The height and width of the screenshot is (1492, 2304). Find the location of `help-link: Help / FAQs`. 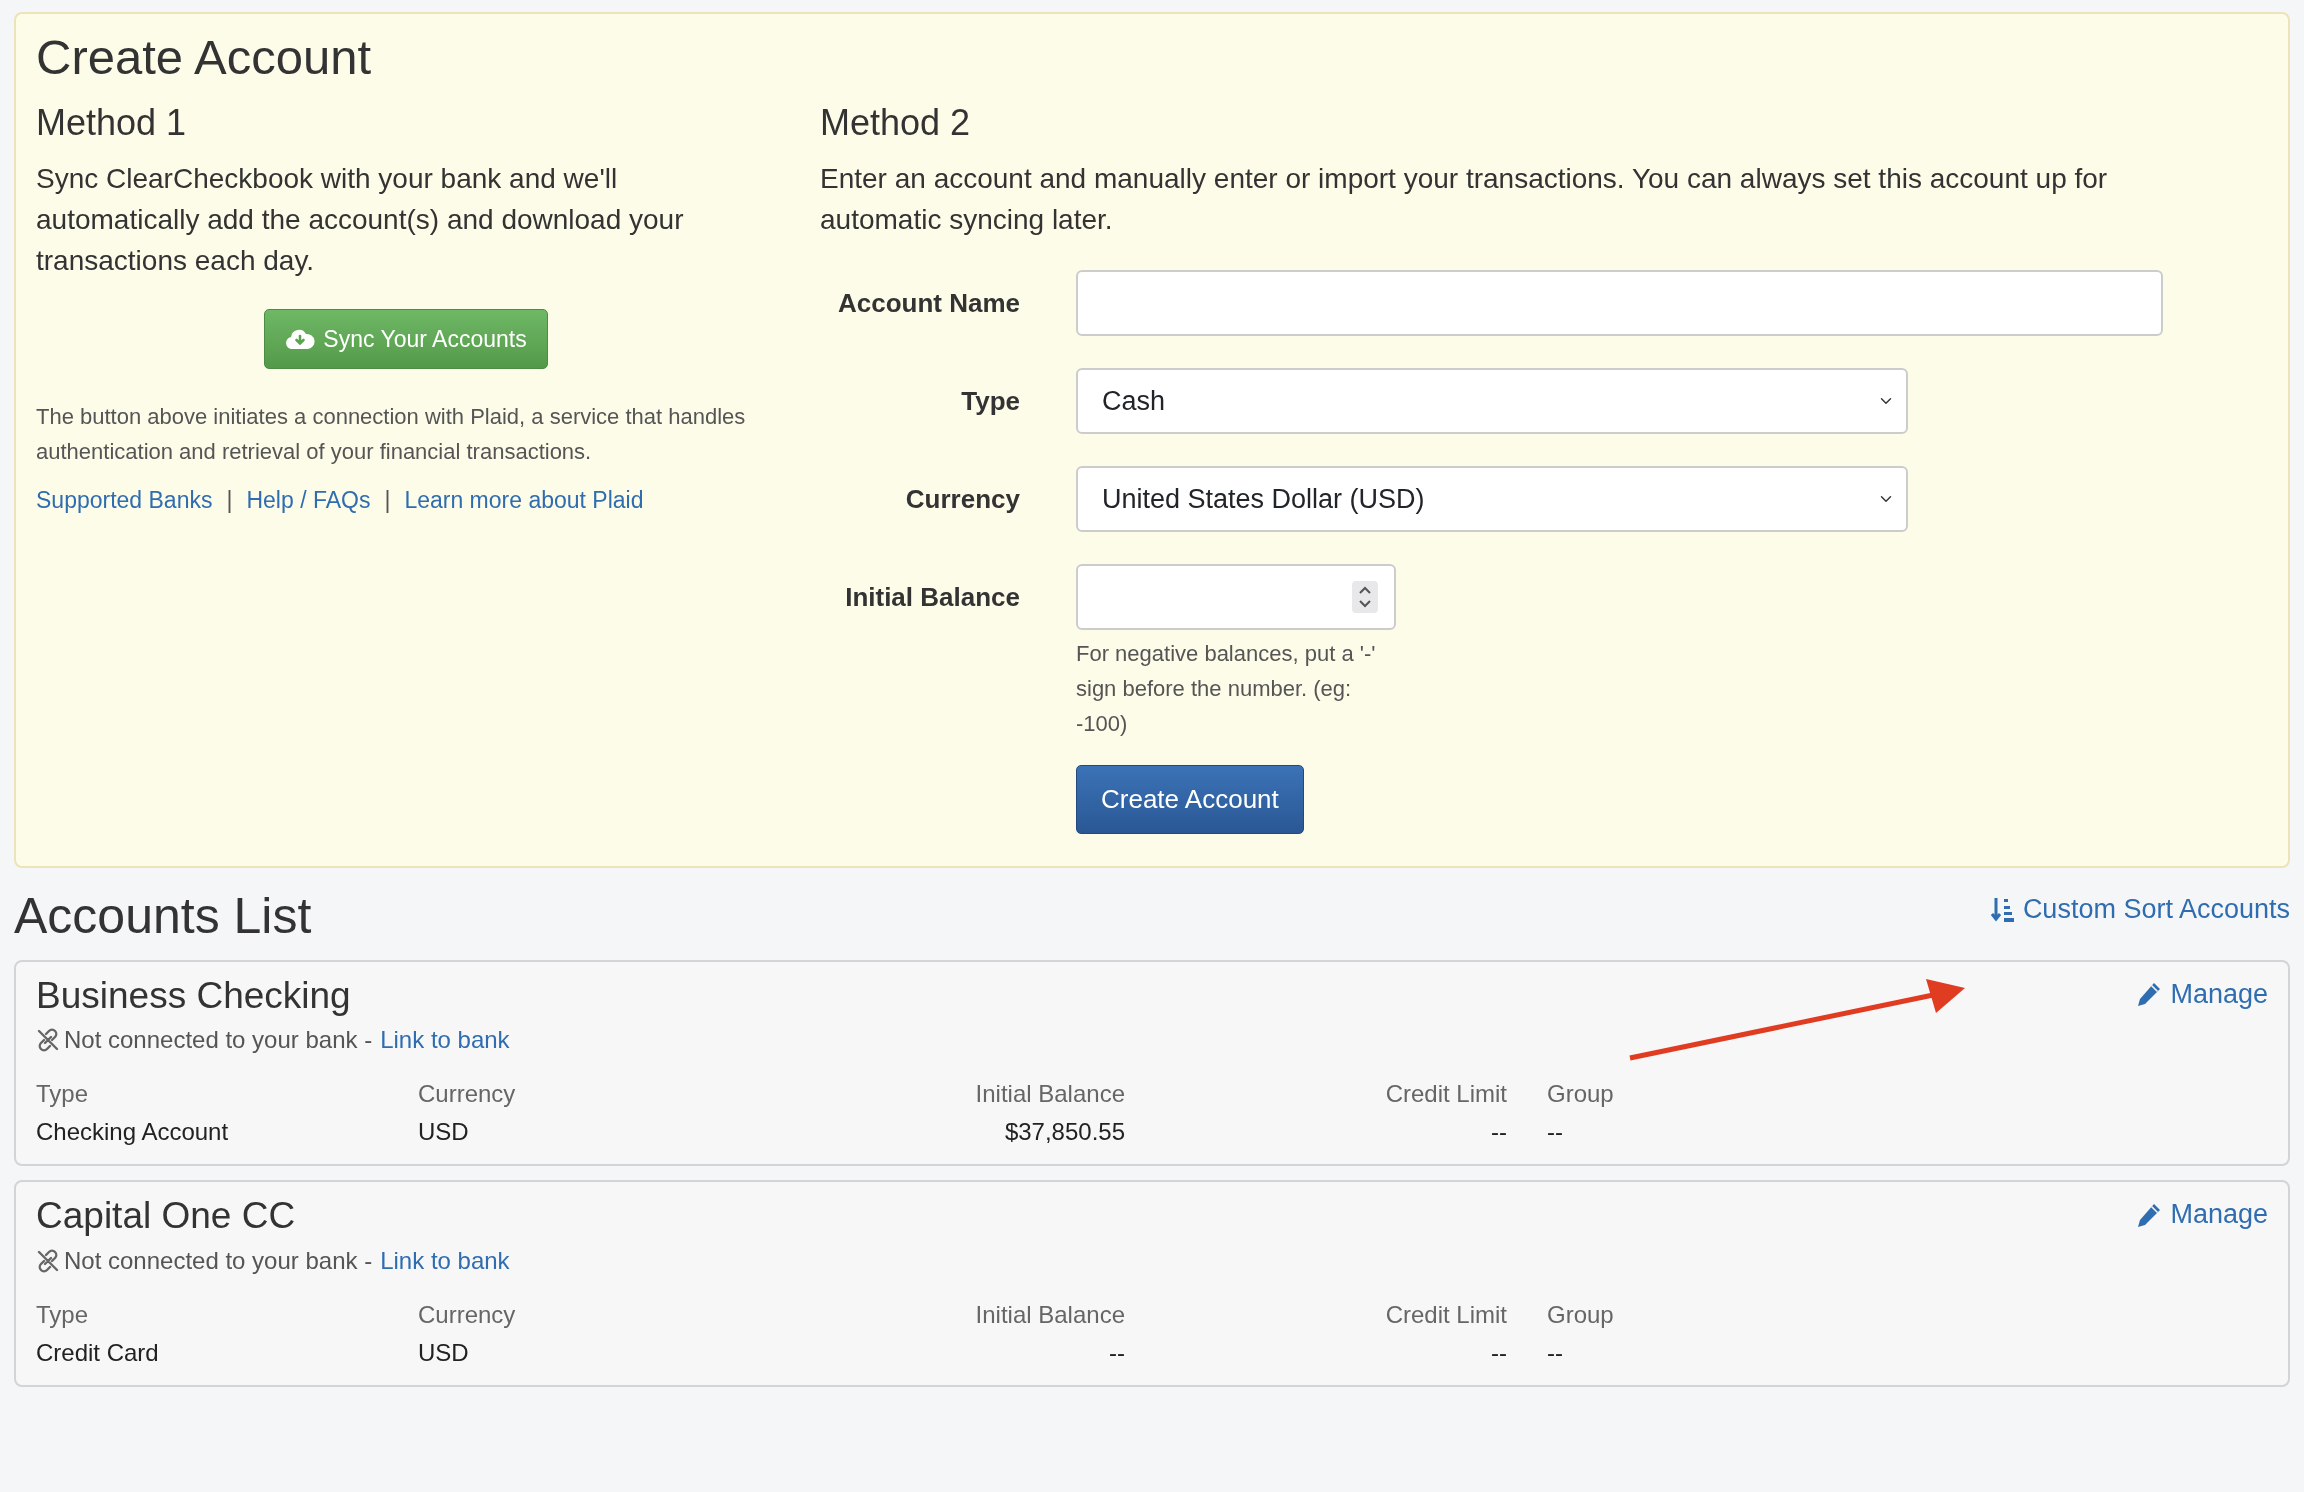

help-link: Help / FAQs is located at coordinates (308, 500).